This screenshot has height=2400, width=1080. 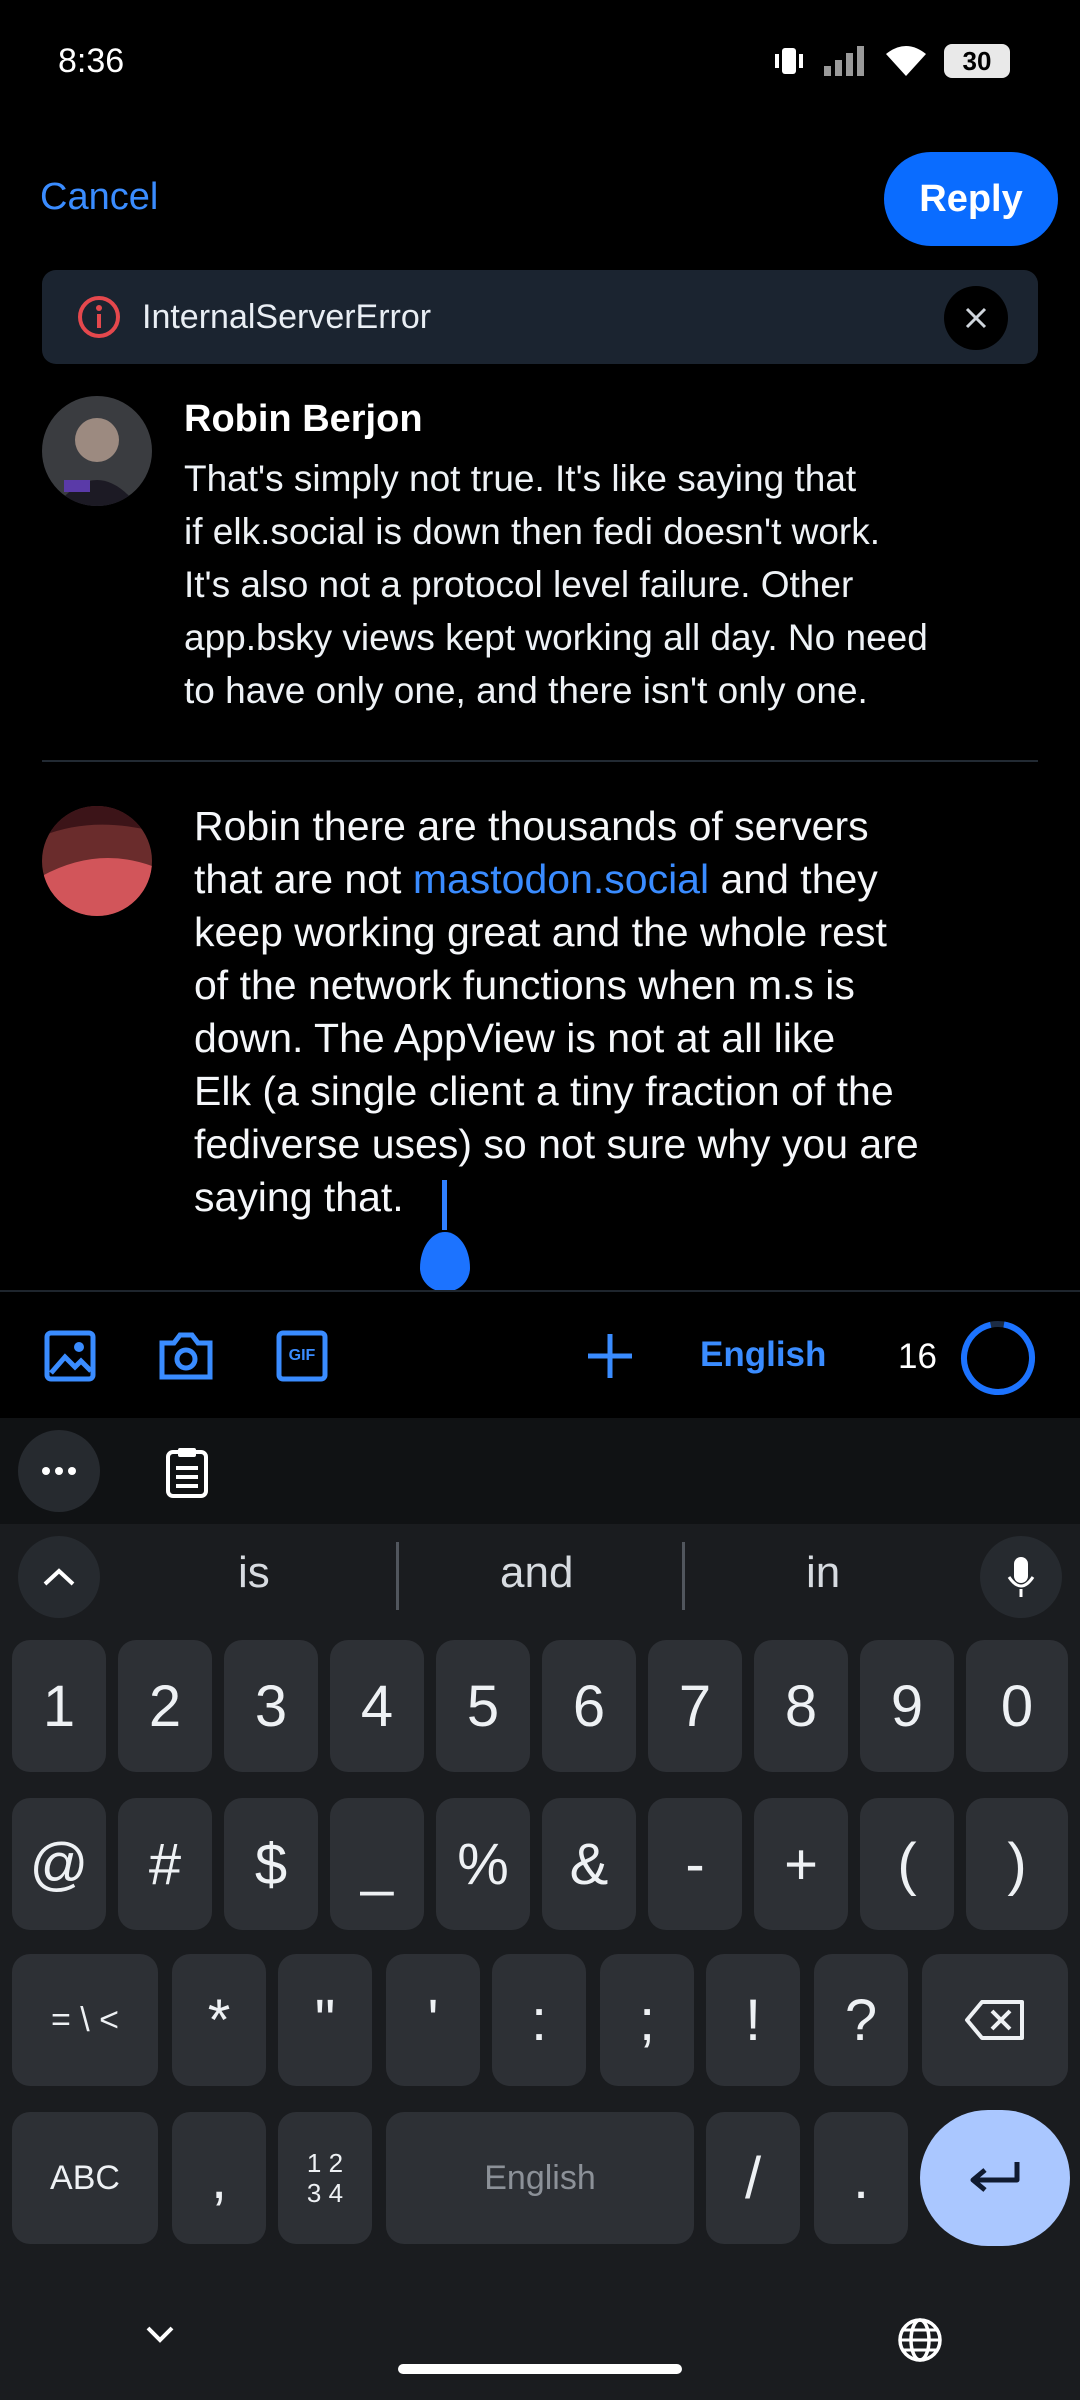 What do you see at coordinates (91, 61) in the screenshot?
I see `status-time: 8:36` at bounding box center [91, 61].